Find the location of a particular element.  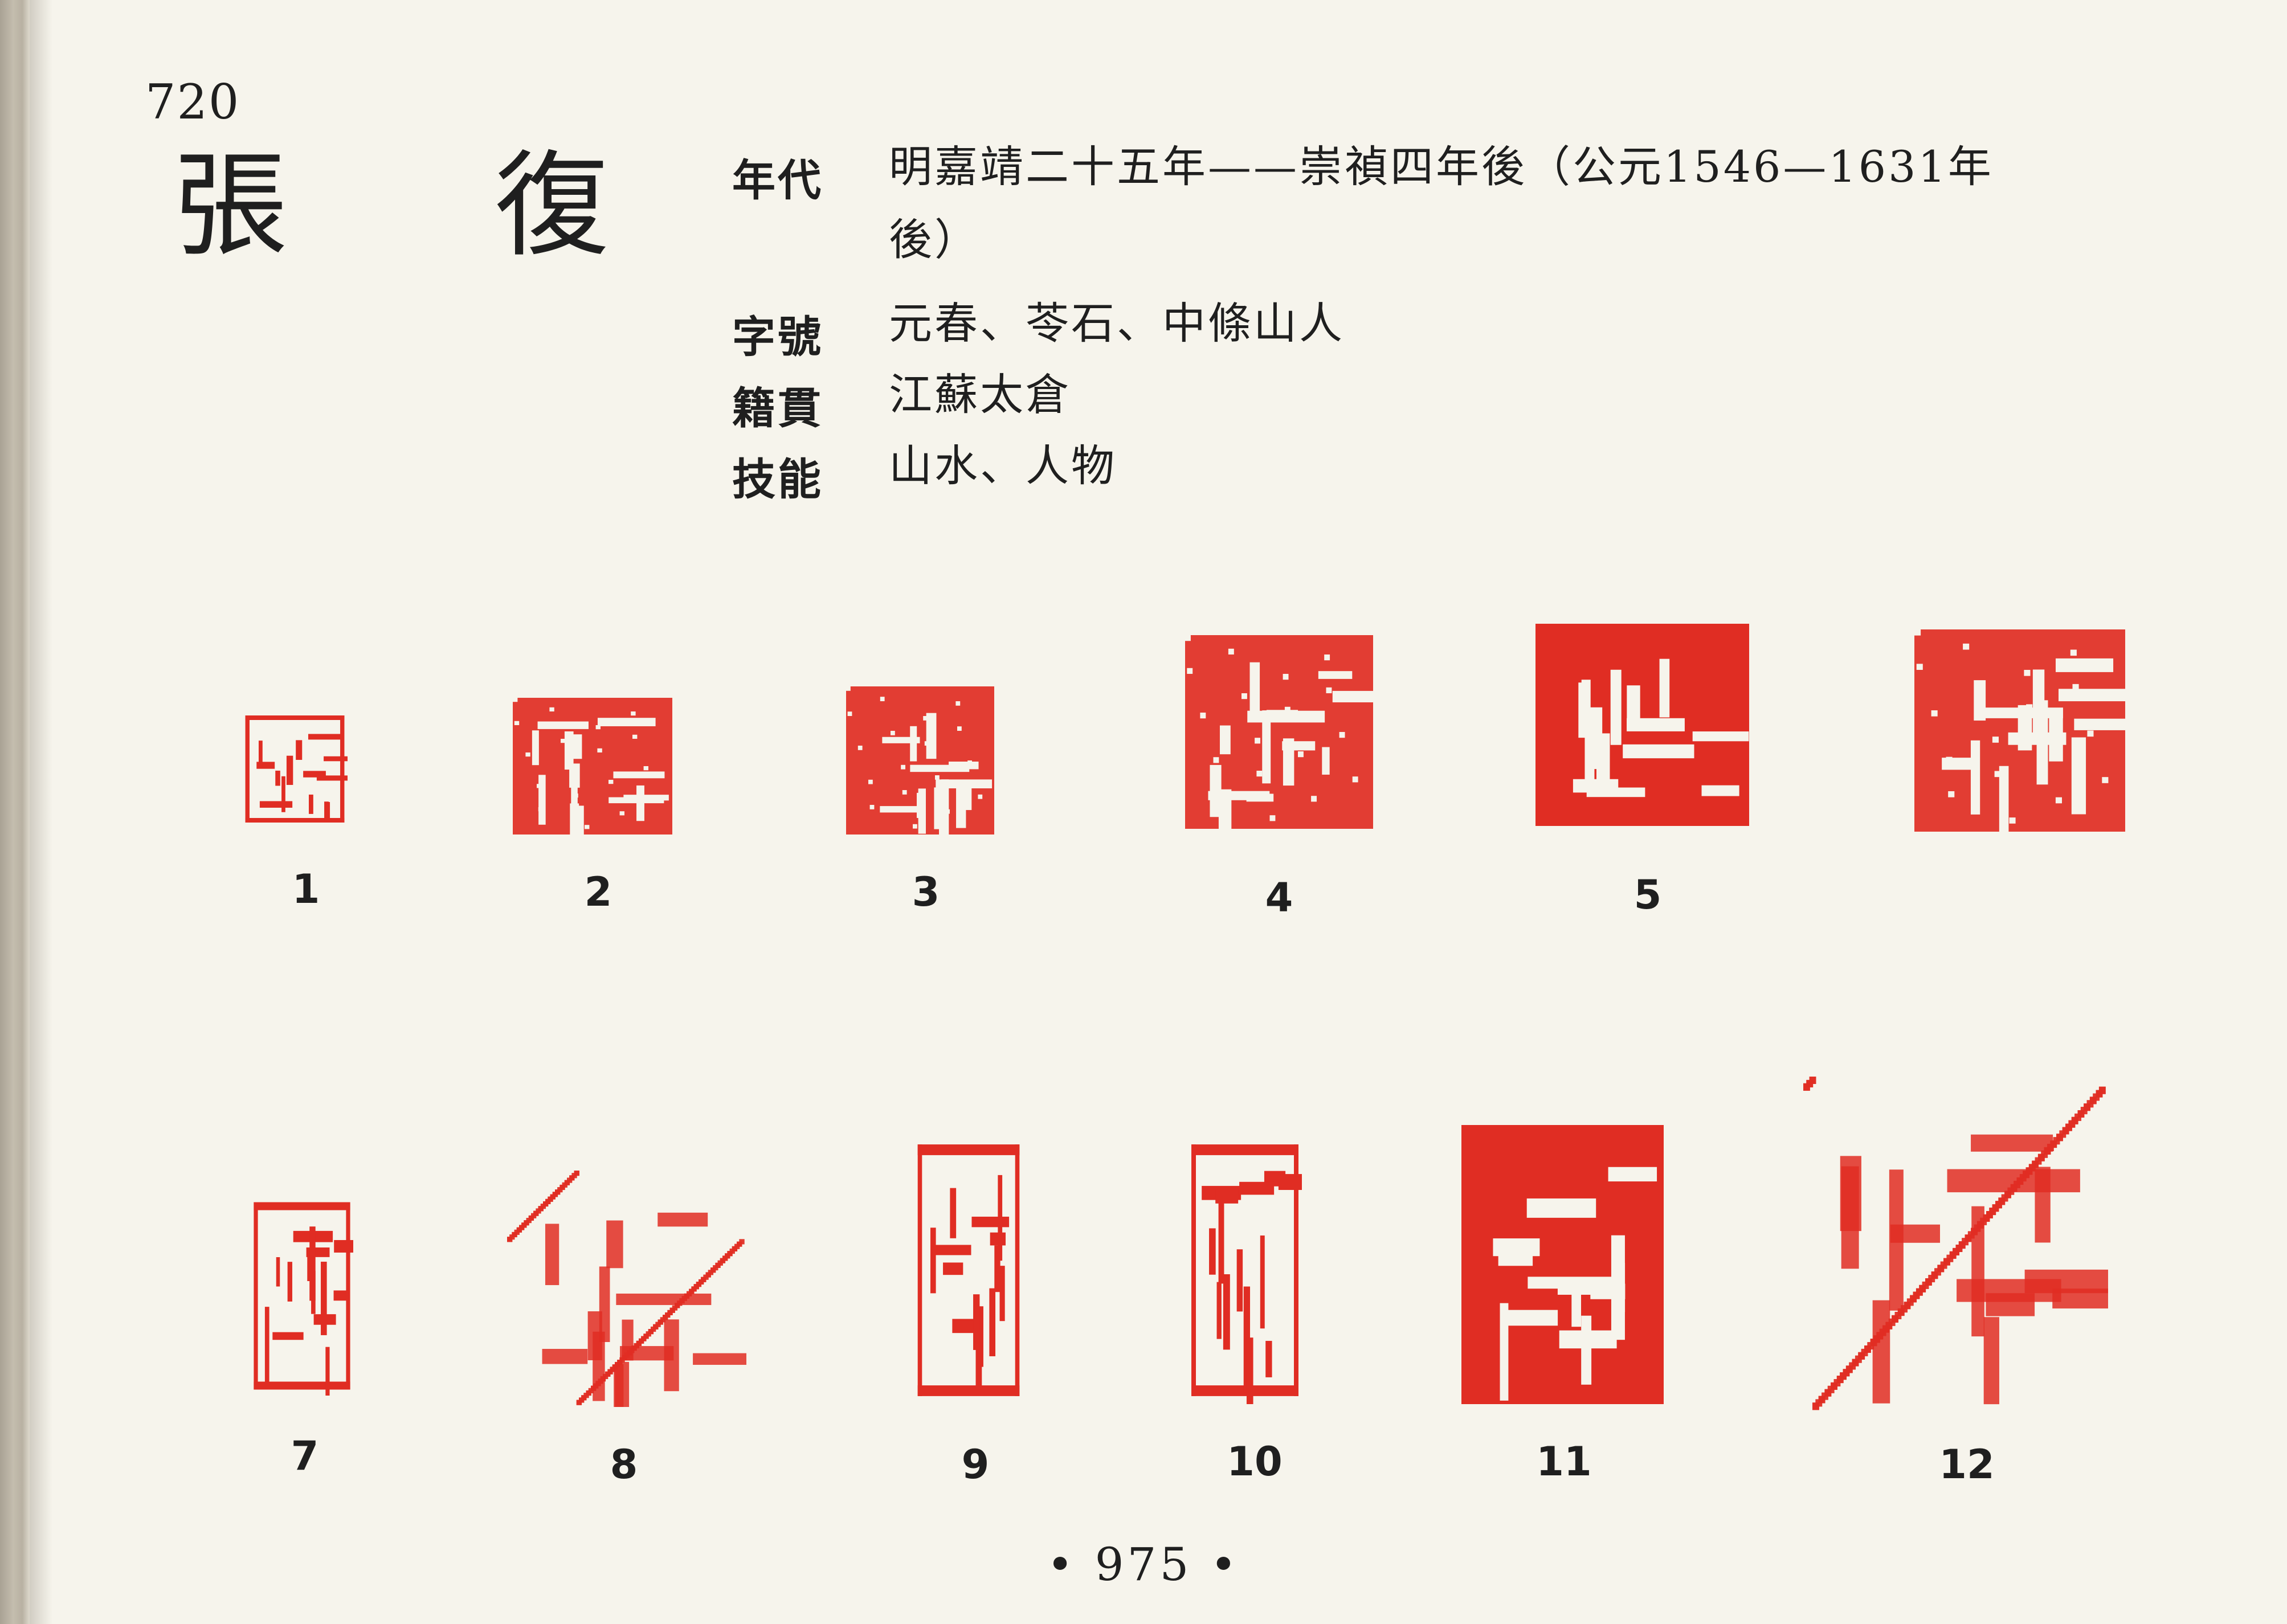

info-value-skills: 山水、人物 is located at coordinates (1003, 466).